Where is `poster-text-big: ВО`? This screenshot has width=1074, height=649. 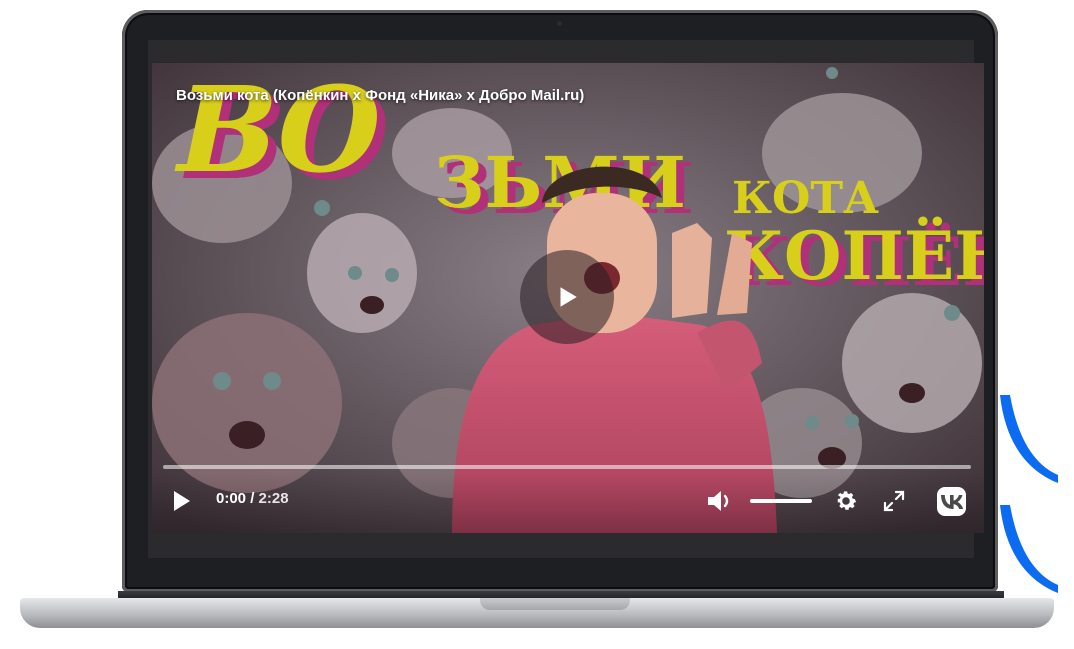
poster-text-big: ВО is located at coordinates (279, 131).